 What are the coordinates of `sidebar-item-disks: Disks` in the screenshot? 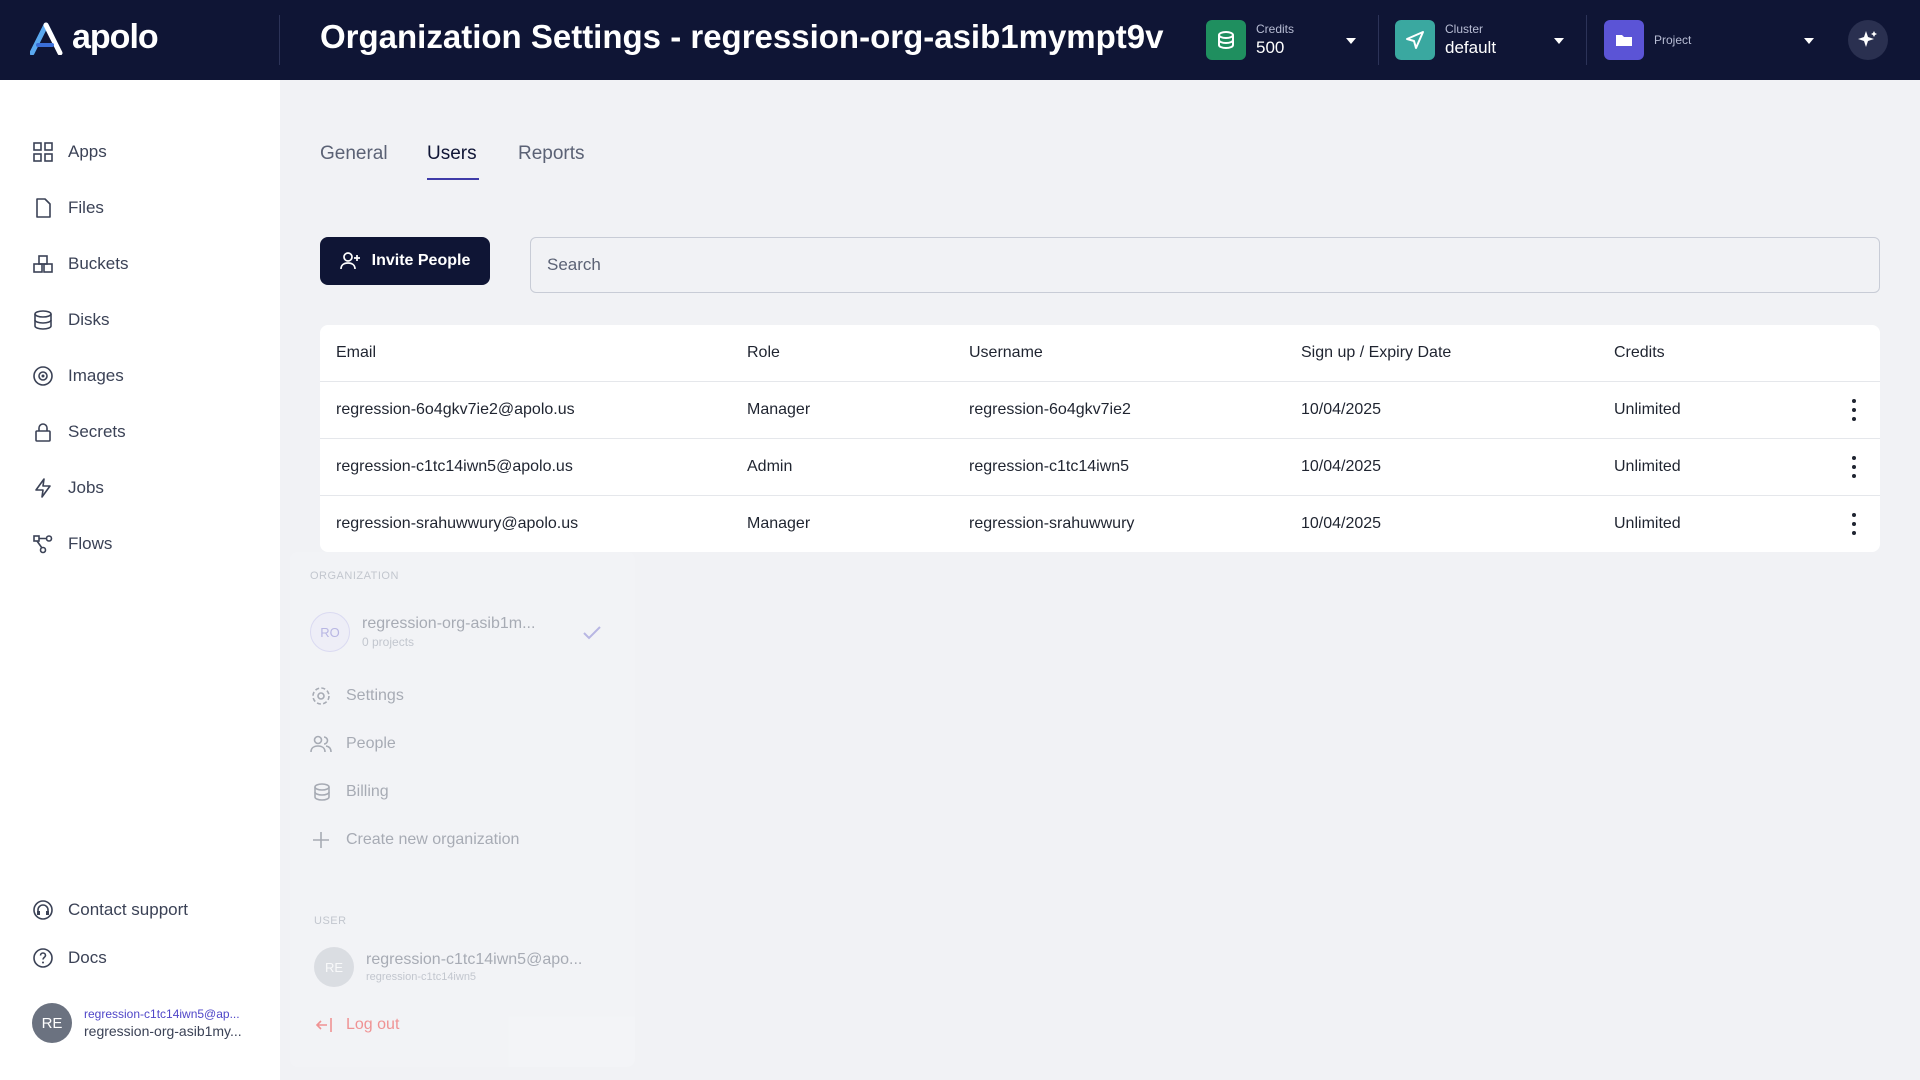 It's located at (71, 320).